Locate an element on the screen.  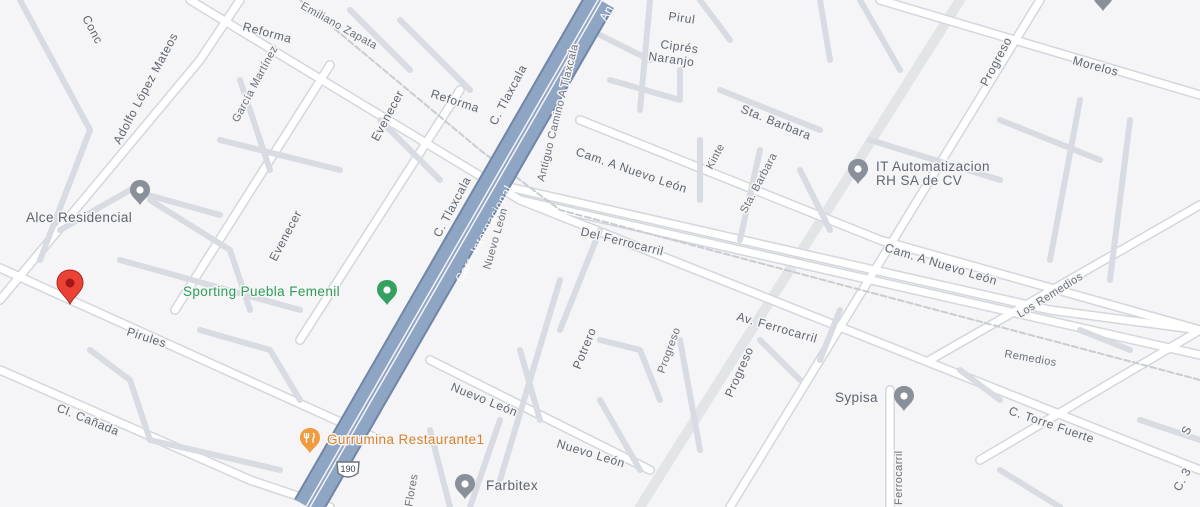
poi-label-alce-residencial: Alce Residencial is located at coordinates (79, 217).